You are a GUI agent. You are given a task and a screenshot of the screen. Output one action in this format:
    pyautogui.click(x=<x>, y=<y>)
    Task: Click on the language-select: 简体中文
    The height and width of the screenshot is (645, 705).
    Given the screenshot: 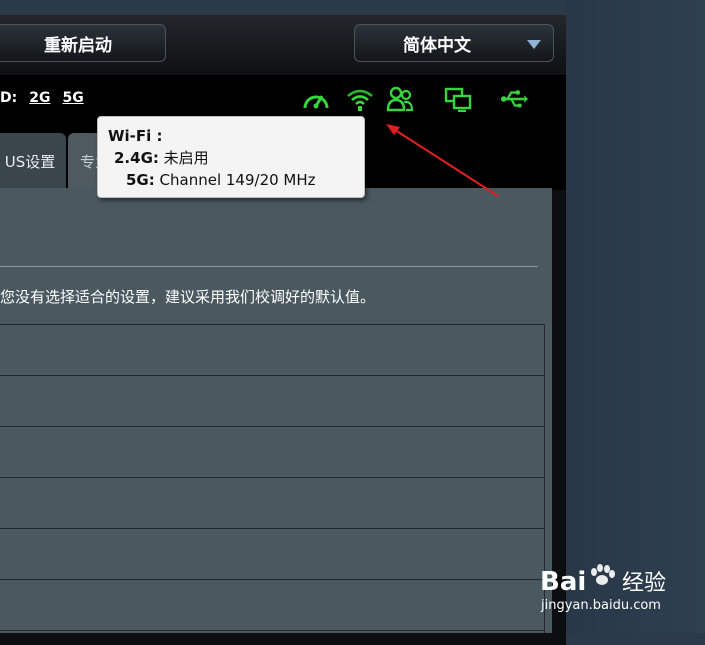 What is the action you would take?
    pyautogui.click(x=454, y=43)
    